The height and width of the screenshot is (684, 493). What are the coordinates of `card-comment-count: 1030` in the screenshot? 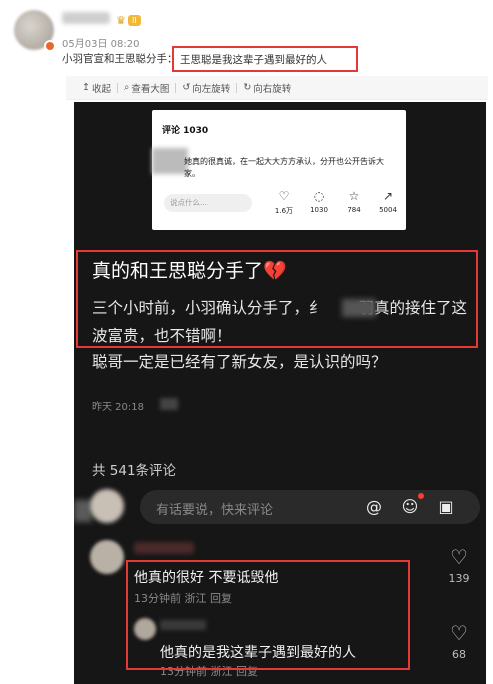 It's located at (319, 210).